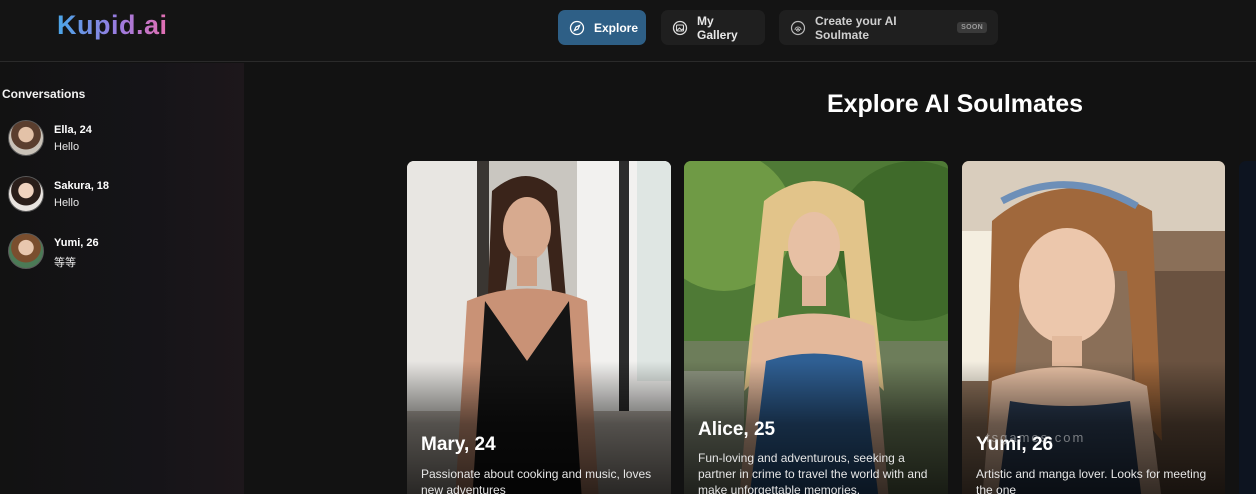  I want to click on soon-badge: SOON, so click(972, 27).